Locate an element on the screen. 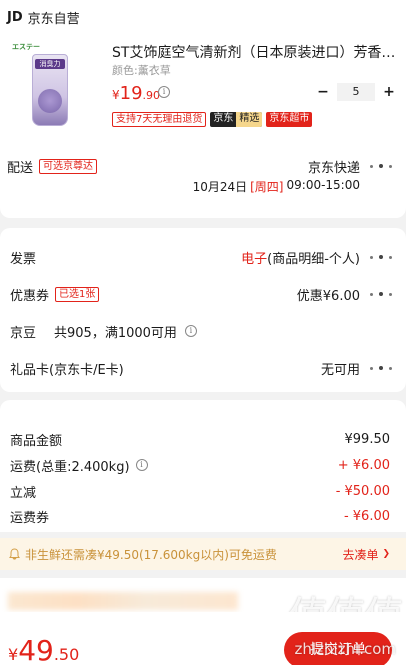 This screenshot has width=406, height=665. coupon-value: 优惠¥6.00 is located at coordinates (328, 296).